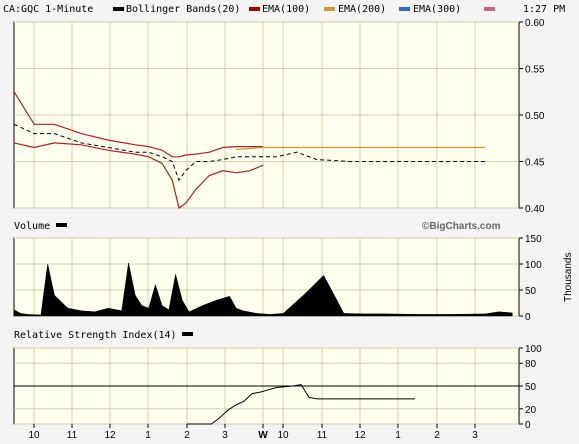 The height and width of the screenshot is (444, 579). What do you see at coordinates (263, 435) in the screenshot?
I see `x-tick-label: W` at bounding box center [263, 435].